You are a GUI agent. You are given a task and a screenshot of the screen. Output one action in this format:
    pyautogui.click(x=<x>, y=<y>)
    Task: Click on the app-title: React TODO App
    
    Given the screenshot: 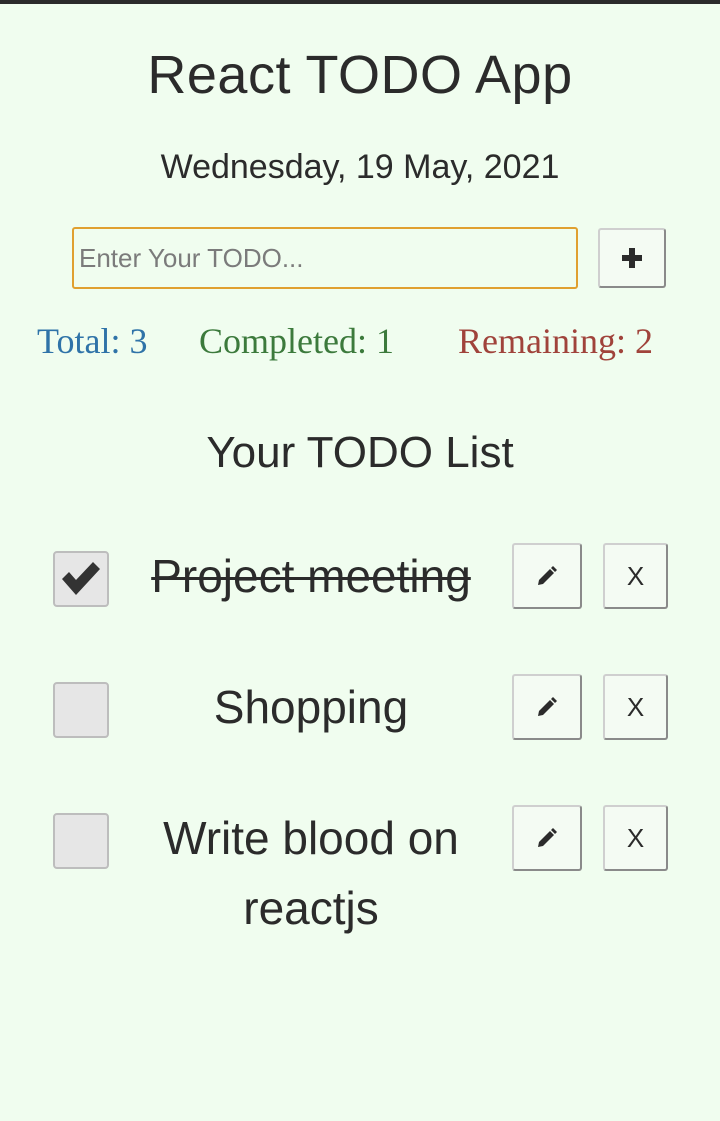 What is the action you would take?
    pyautogui.click(x=360, y=75)
    